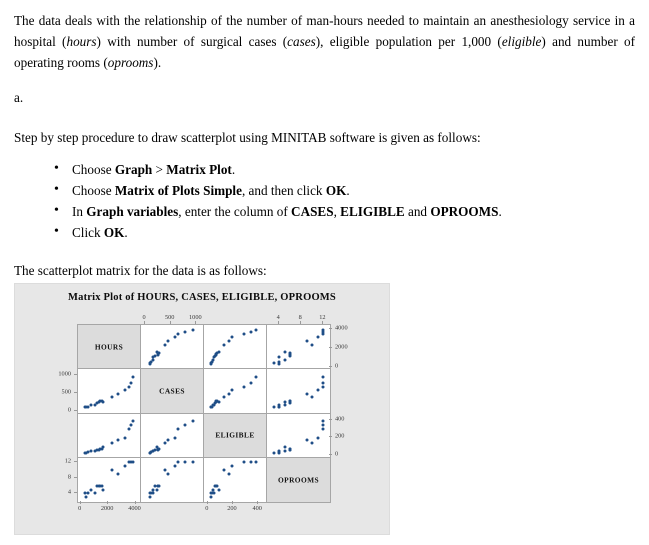  I want to click on diagonal-variable-label: OPROOMS, so click(298, 480).